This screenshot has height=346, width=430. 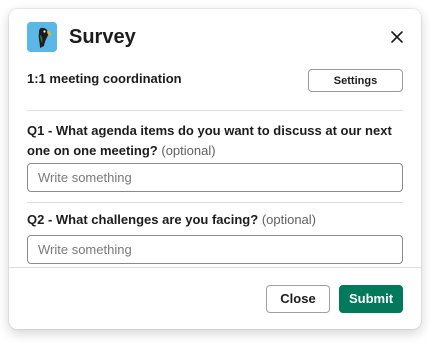 What do you see at coordinates (104, 78) in the screenshot?
I see `meeting-label: 1:1 meeting coordination` at bounding box center [104, 78].